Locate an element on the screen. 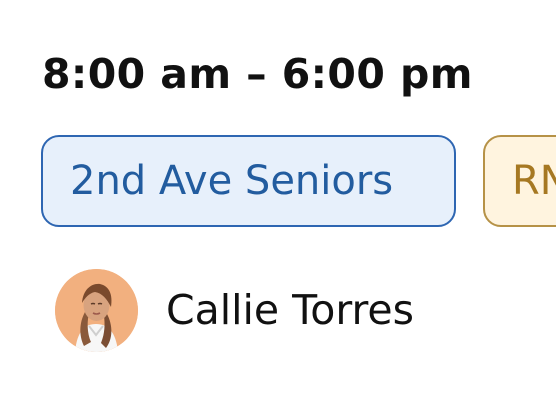 This screenshot has width=556, height=406. assignee-row: Callie Torres is located at coordinates (234, 310).